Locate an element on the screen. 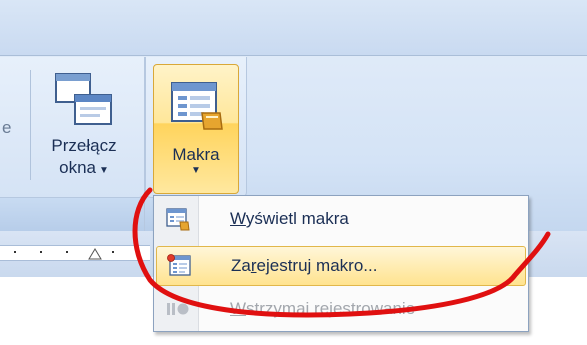 Image resolution: width=587 pixels, height=345 pixels. menu-item-pause-recording: Wstrzymaj rejestrowanie is located at coordinates (341, 309).